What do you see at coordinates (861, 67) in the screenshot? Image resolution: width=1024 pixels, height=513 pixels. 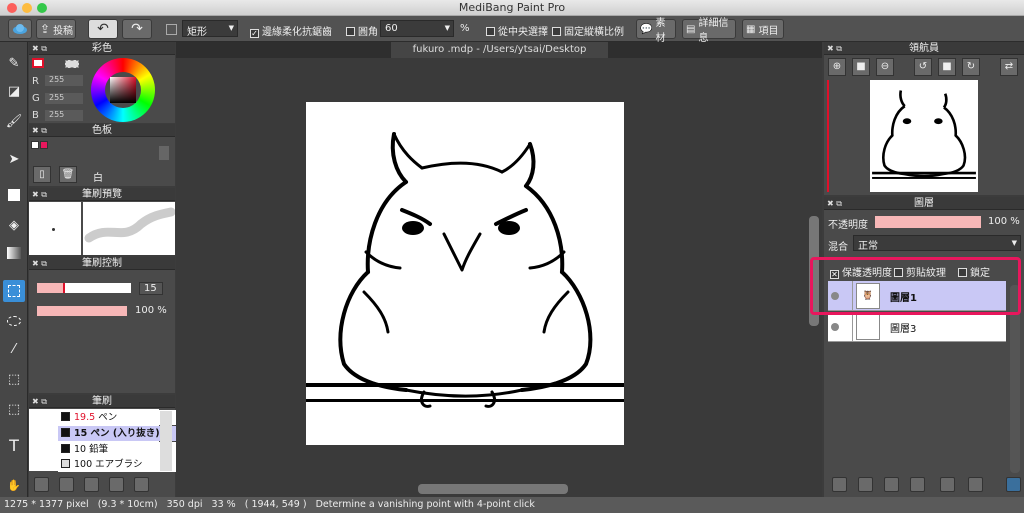 I see `fit-icon: ■` at bounding box center [861, 67].